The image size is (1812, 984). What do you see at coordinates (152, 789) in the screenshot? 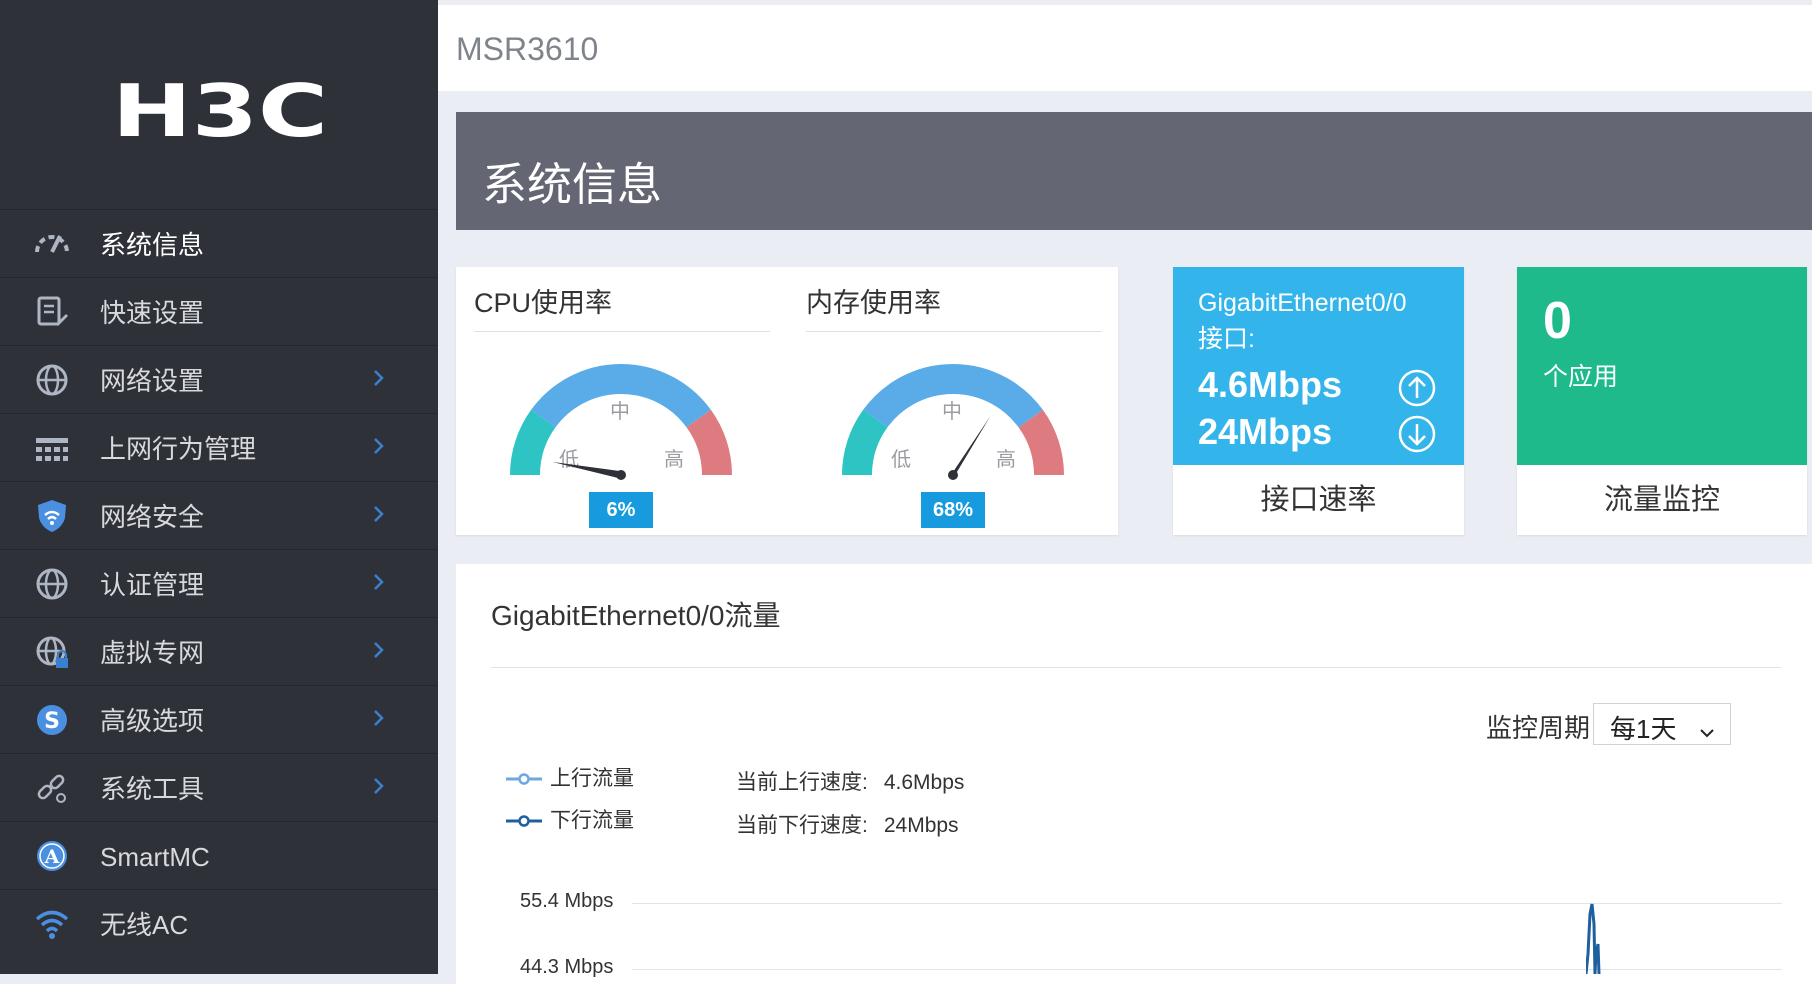
I see `sidebar-item-label: 系统工具` at bounding box center [152, 789].